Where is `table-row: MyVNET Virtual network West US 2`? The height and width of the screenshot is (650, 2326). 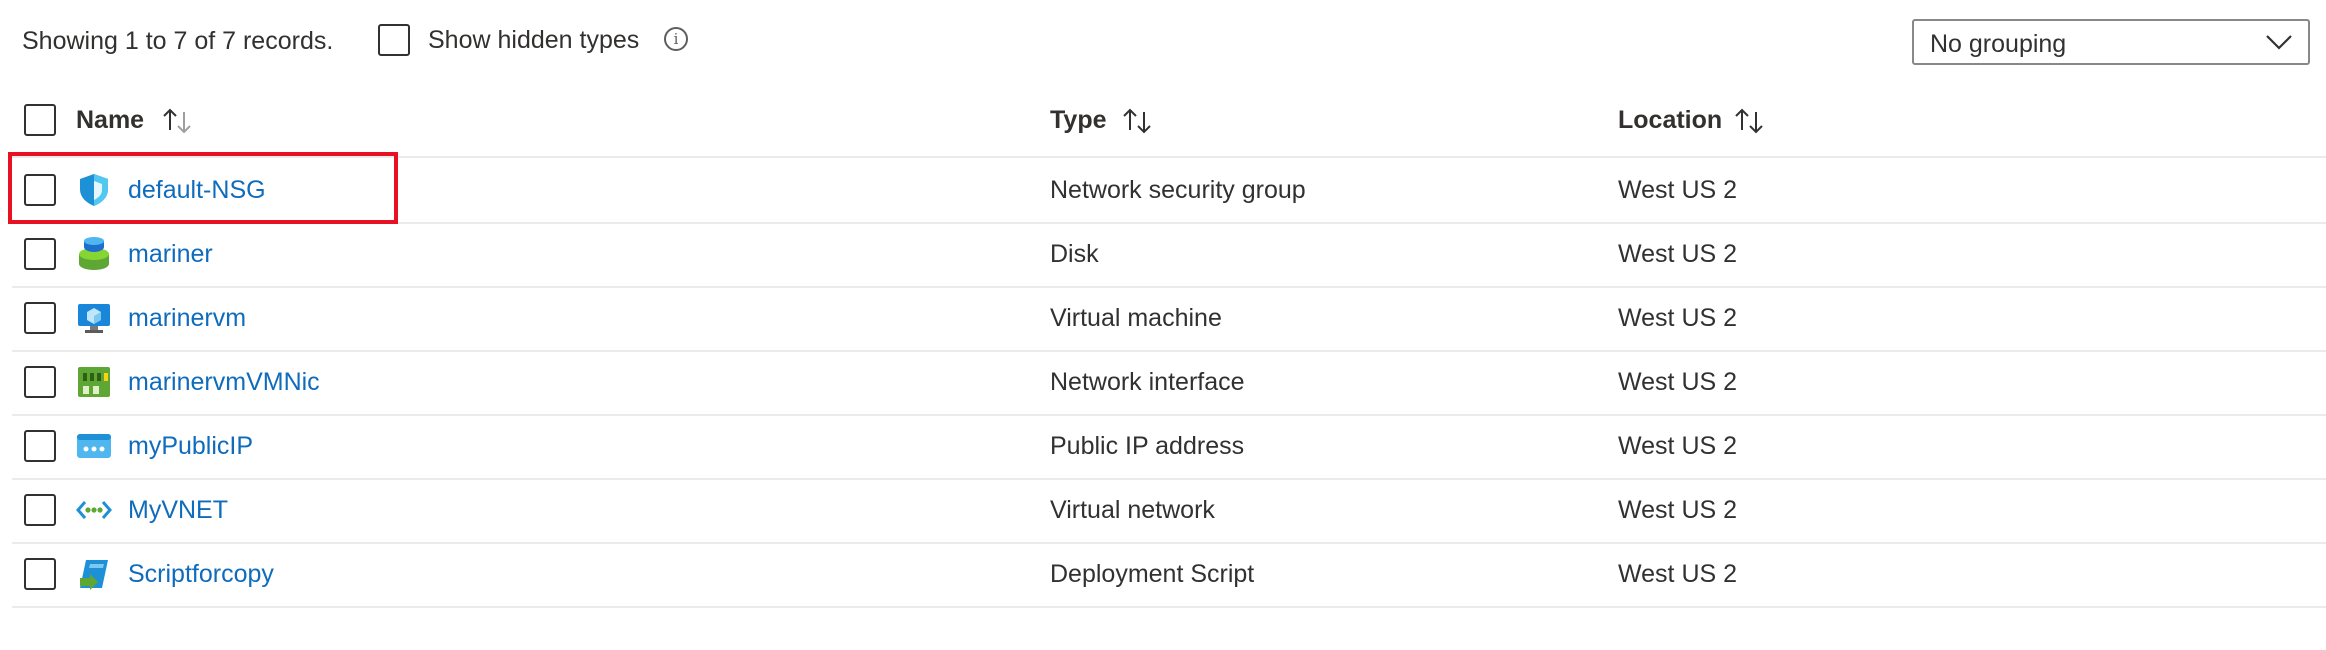
table-row: MyVNET Virtual network West US 2 is located at coordinates (1169, 511).